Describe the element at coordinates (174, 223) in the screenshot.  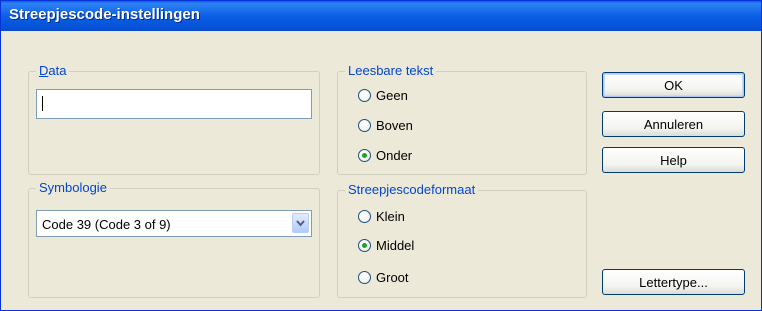
I see `symbology-select: Code 39 (Code 3 of 9)` at that location.